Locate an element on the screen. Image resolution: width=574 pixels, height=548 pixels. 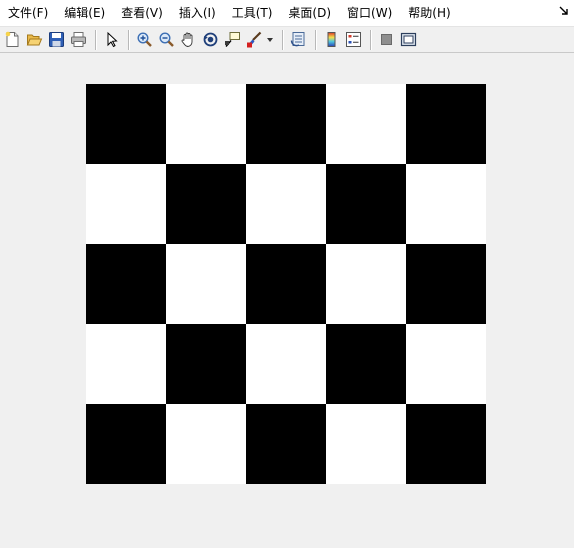
figure-toolbar is located at coordinates (287, 39).